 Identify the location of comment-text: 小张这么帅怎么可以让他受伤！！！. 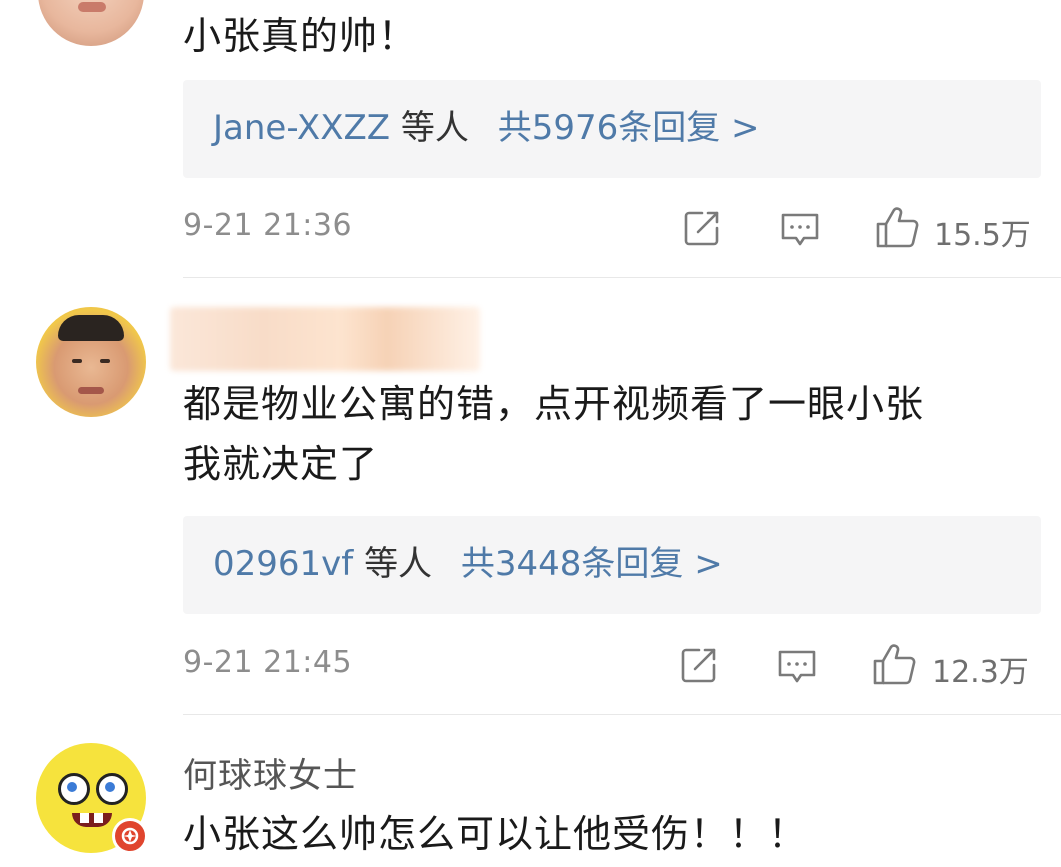
(495, 834).